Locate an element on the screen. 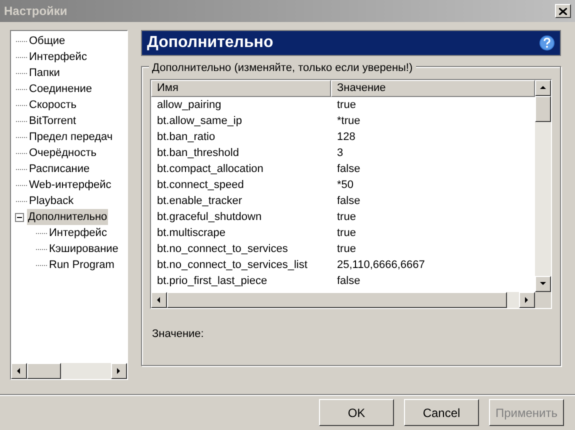 The image size is (575, 430). group-title: Дополнительно (изменяйте, только если уверены!) is located at coordinates (282, 68).